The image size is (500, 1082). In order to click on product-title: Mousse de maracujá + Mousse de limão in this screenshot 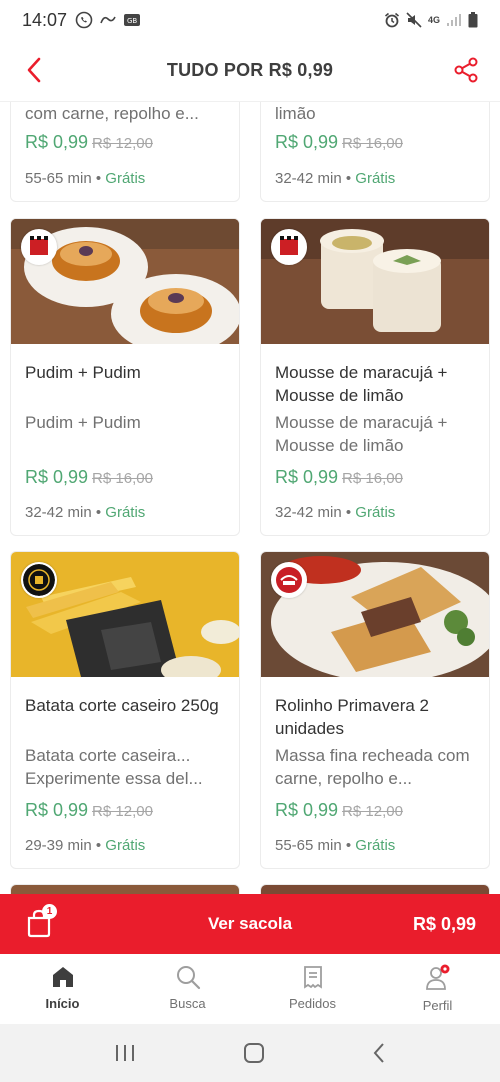, I will do `click(361, 384)`.